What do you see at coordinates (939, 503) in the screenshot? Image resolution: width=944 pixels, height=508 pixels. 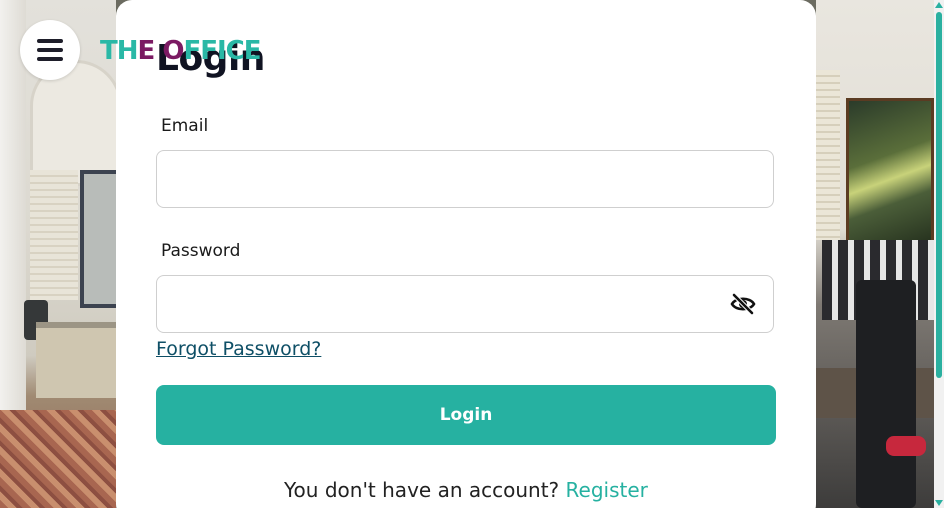 I see `scroll-down-arrow-icon` at bounding box center [939, 503].